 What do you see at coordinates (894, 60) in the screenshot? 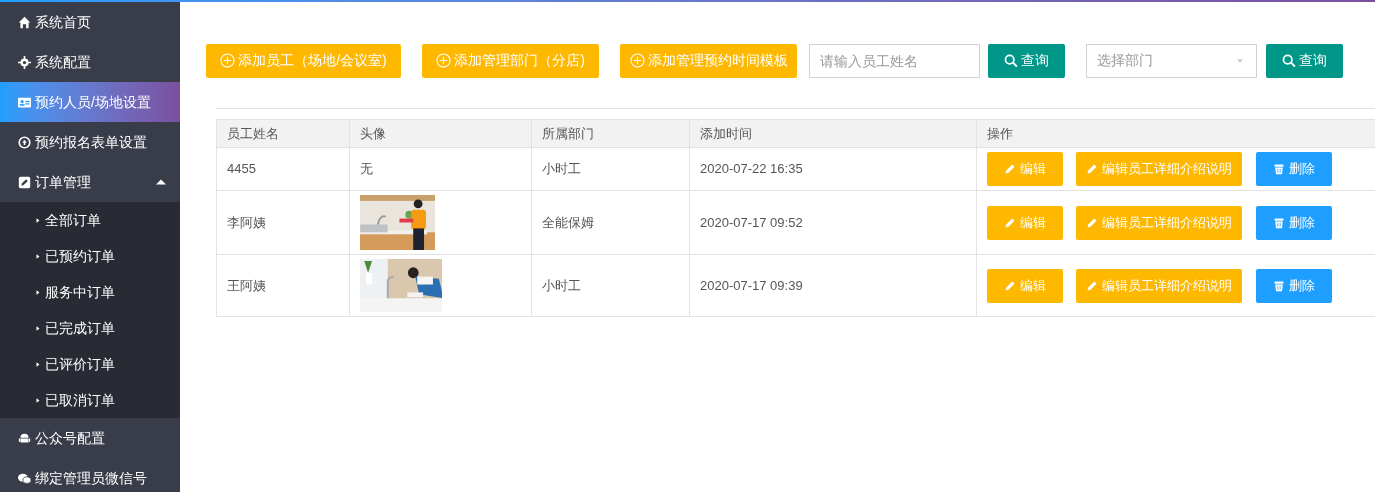
I see `name-search-field: 请输入员工姓名` at bounding box center [894, 60].